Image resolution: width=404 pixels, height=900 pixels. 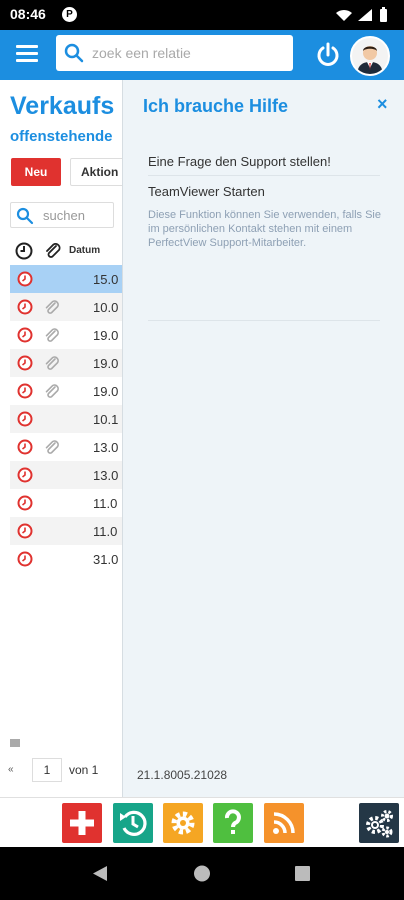 What do you see at coordinates (62, 106) in the screenshot?
I see `page-title: Verkaufs` at bounding box center [62, 106].